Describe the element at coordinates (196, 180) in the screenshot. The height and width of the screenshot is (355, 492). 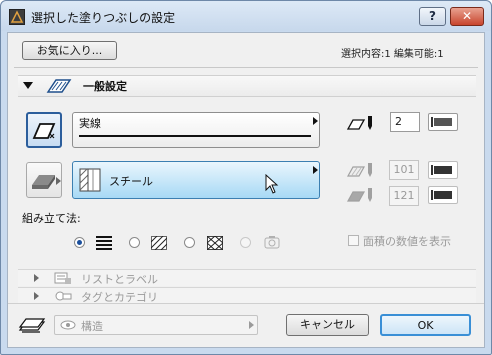
I see `surface-material-dropdown: スチール` at that location.